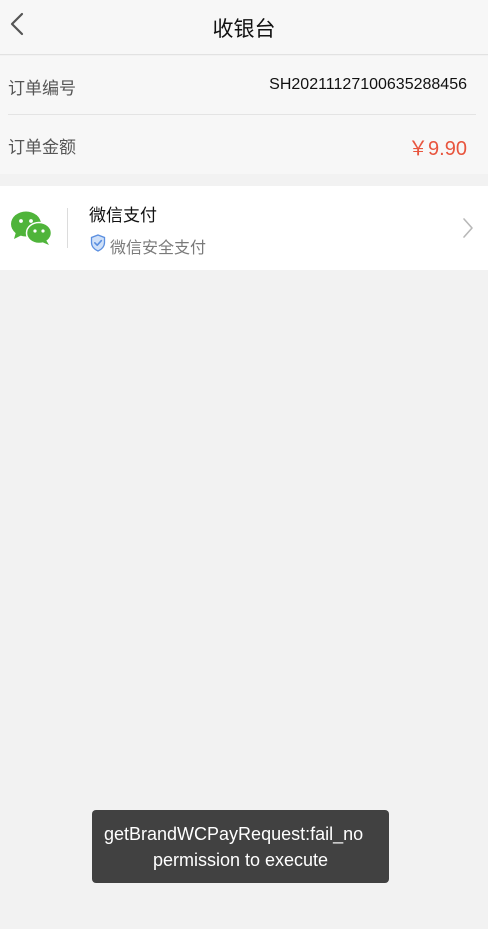 Image resolution: width=488 pixels, height=929 pixels. Describe the element at coordinates (42, 148) in the screenshot. I see `order-amount-label: 订单金额` at that location.